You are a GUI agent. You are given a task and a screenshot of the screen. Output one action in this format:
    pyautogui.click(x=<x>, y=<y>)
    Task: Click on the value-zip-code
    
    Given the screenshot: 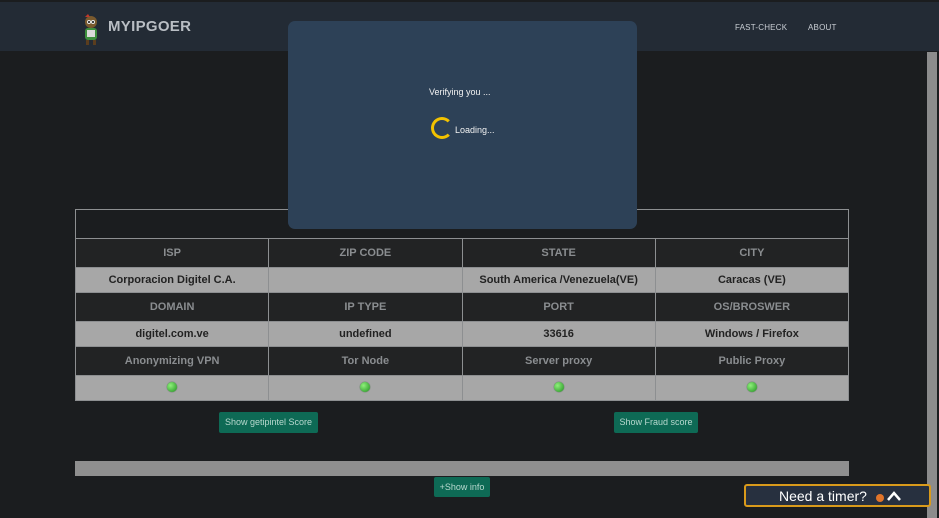 What is the action you would take?
    pyautogui.click(x=365, y=280)
    